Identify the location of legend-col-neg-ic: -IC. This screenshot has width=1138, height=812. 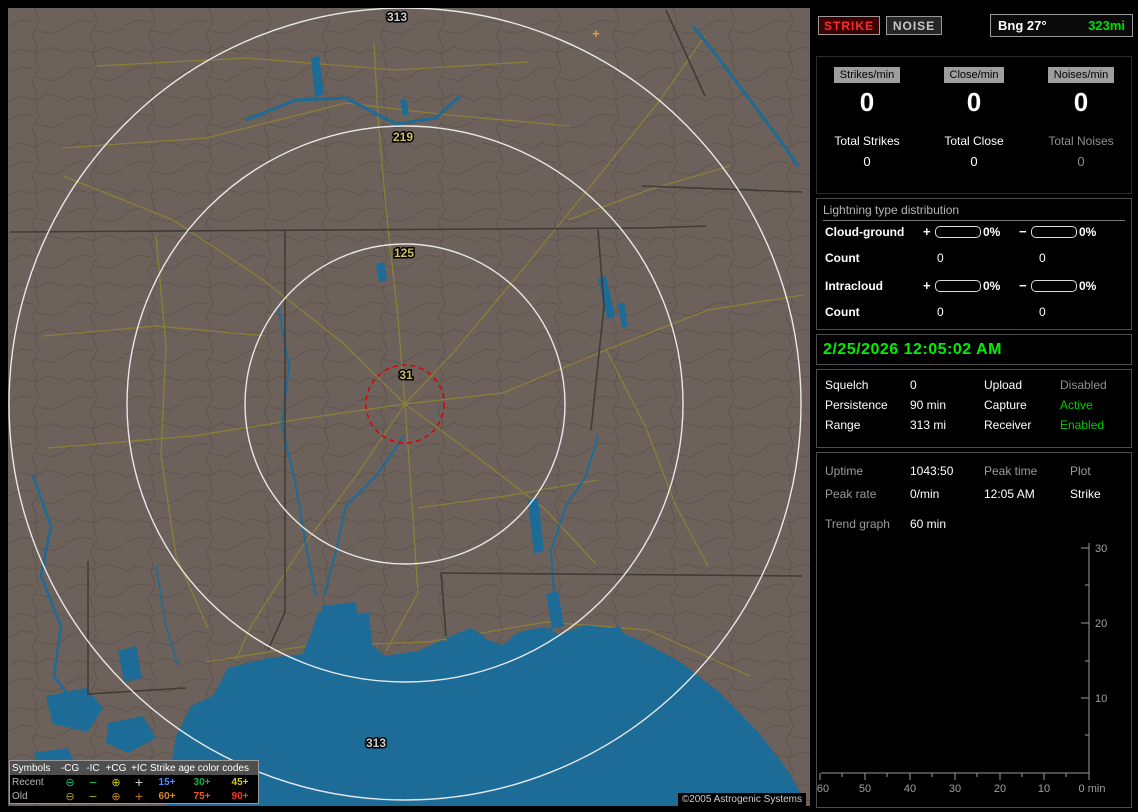
(93, 768).